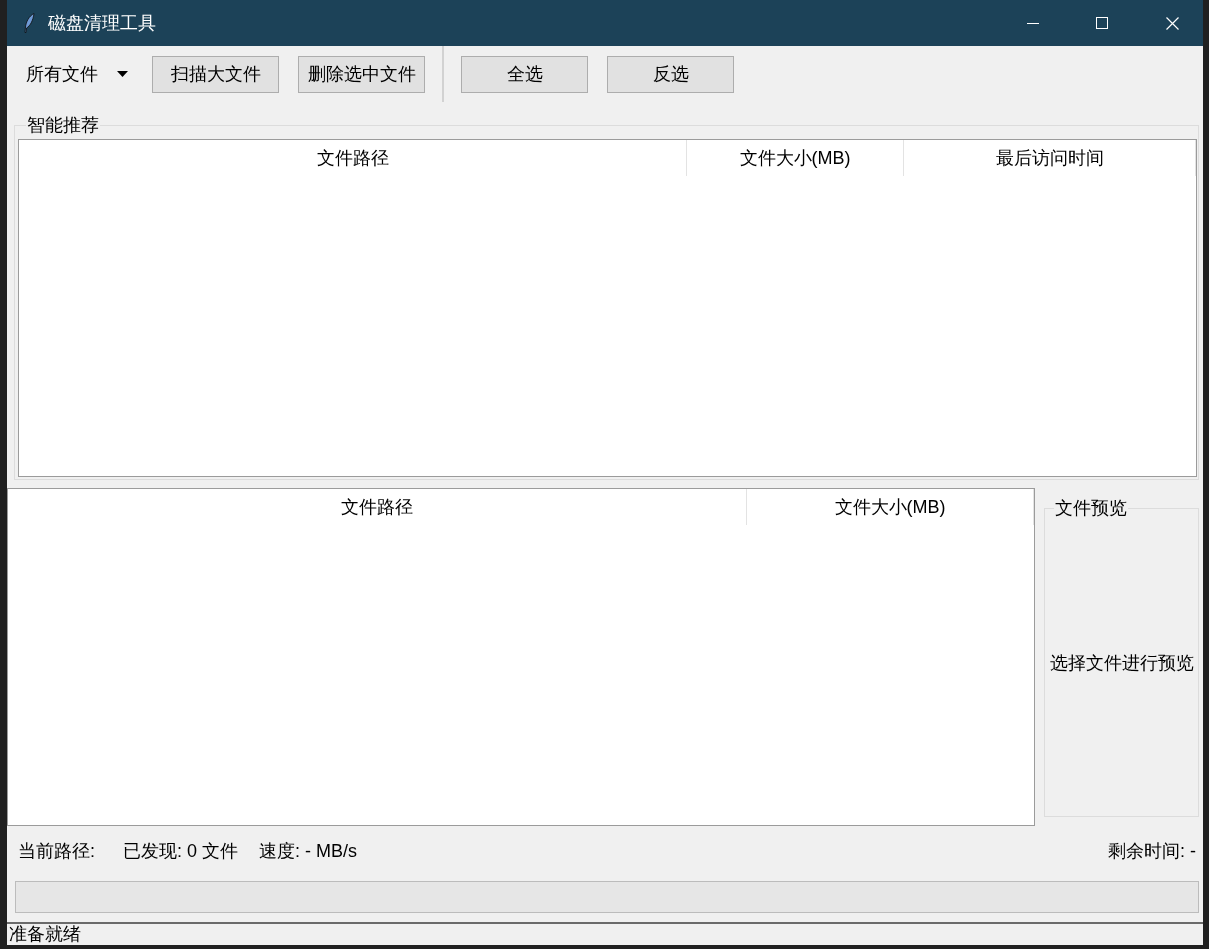 The image size is (1209, 949). Describe the element at coordinates (1172, 23) in the screenshot. I see `close-icon` at that location.